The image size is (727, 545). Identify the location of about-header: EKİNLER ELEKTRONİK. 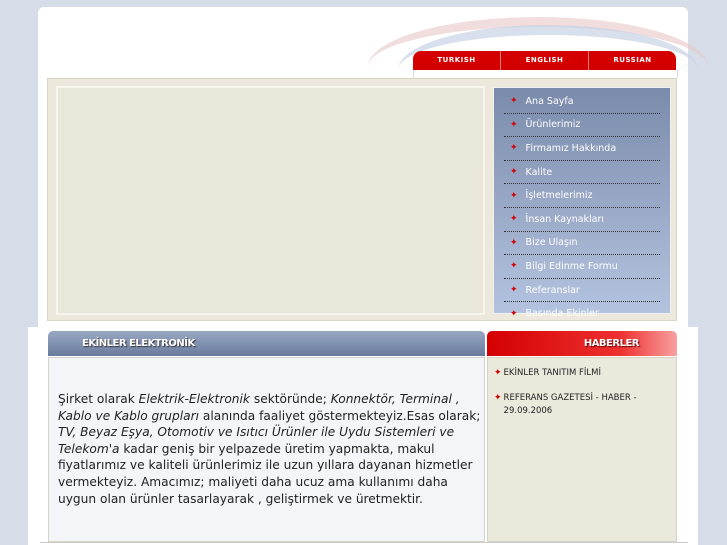
(266, 343).